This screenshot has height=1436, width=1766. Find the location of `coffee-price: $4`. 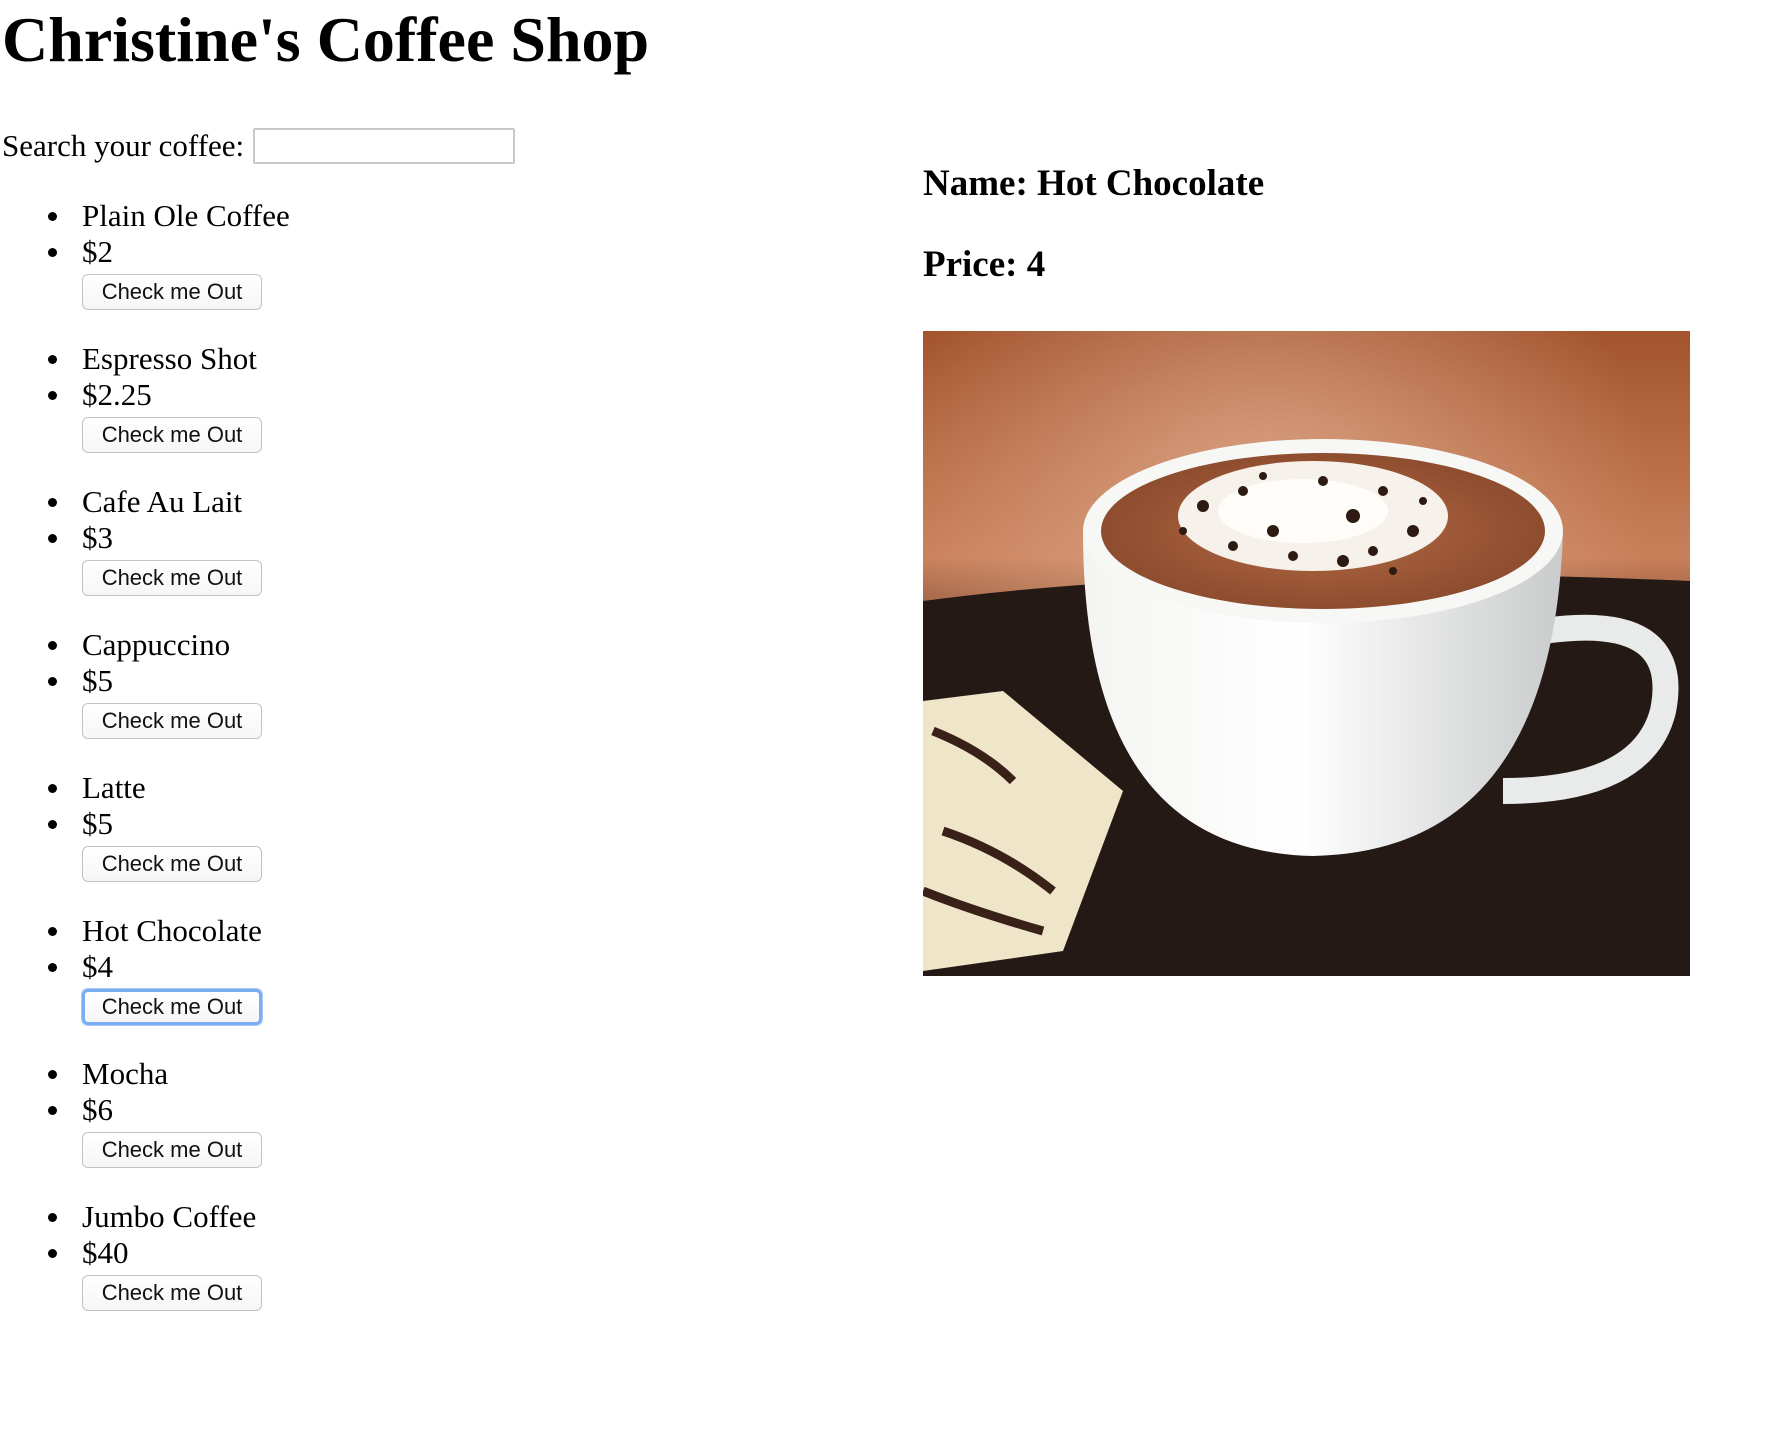

coffee-price: $4 is located at coordinates (300, 967).